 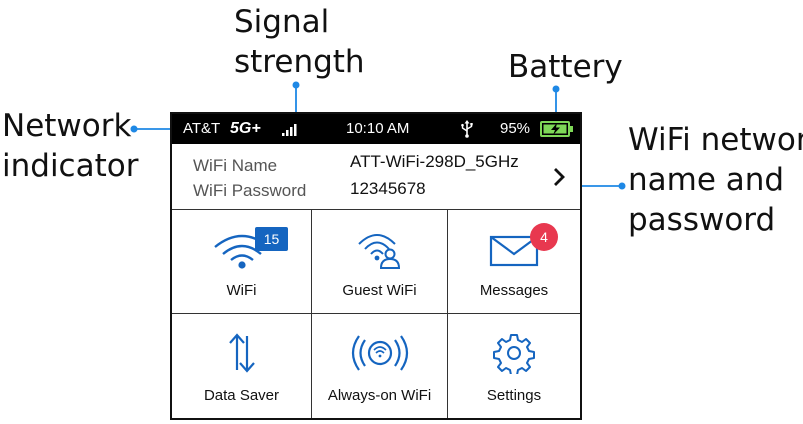 I want to click on tile-settings: Settings, so click(x=514, y=366).